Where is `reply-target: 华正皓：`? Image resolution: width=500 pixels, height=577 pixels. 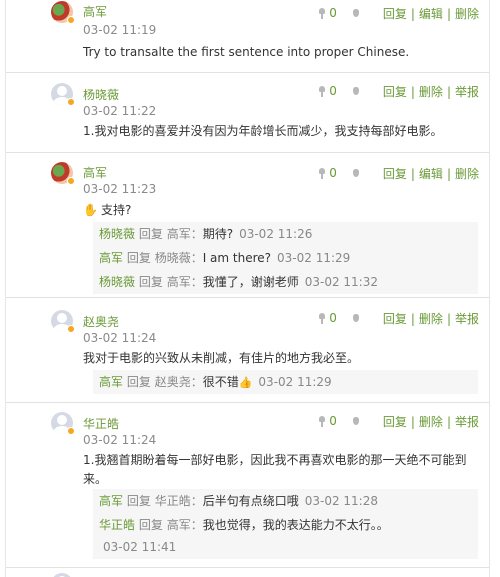
reply-target: 华正皓： is located at coordinates (178, 501).